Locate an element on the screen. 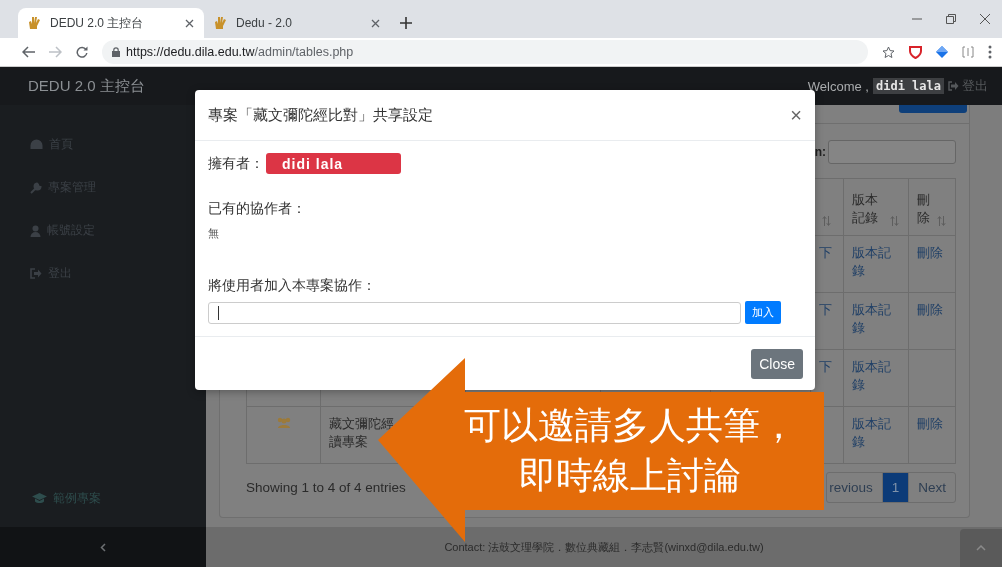 Image resolution: width=1002 pixels, height=567 pixels. new-tab-icon is located at coordinates (406, 23).